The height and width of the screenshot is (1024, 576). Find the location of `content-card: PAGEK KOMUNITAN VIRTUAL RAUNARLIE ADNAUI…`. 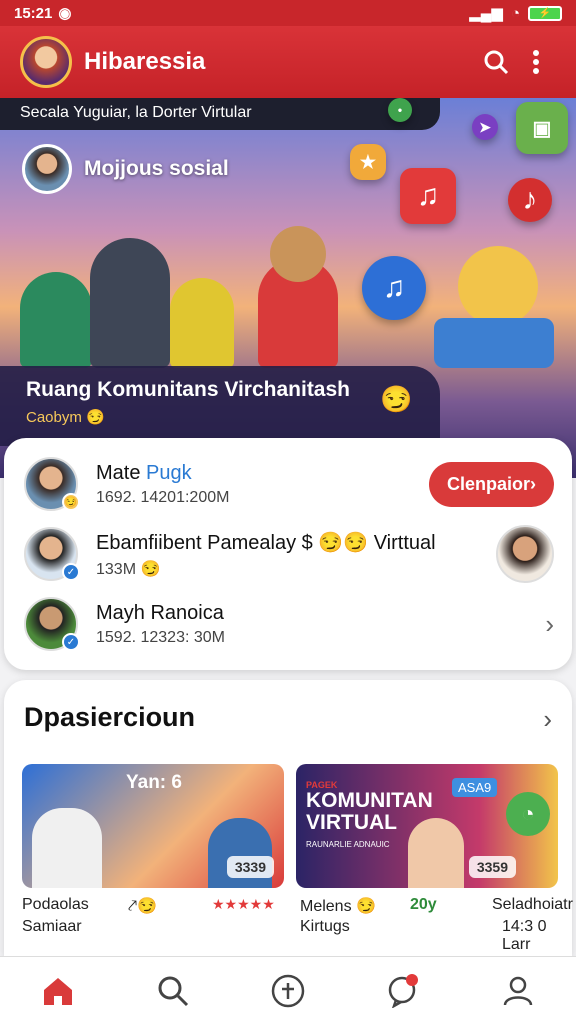

content-card: PAGEK KOMUNITAN VIRTUAL RAUNARLIE ADNAUI… is located at coordinates (427, 826).